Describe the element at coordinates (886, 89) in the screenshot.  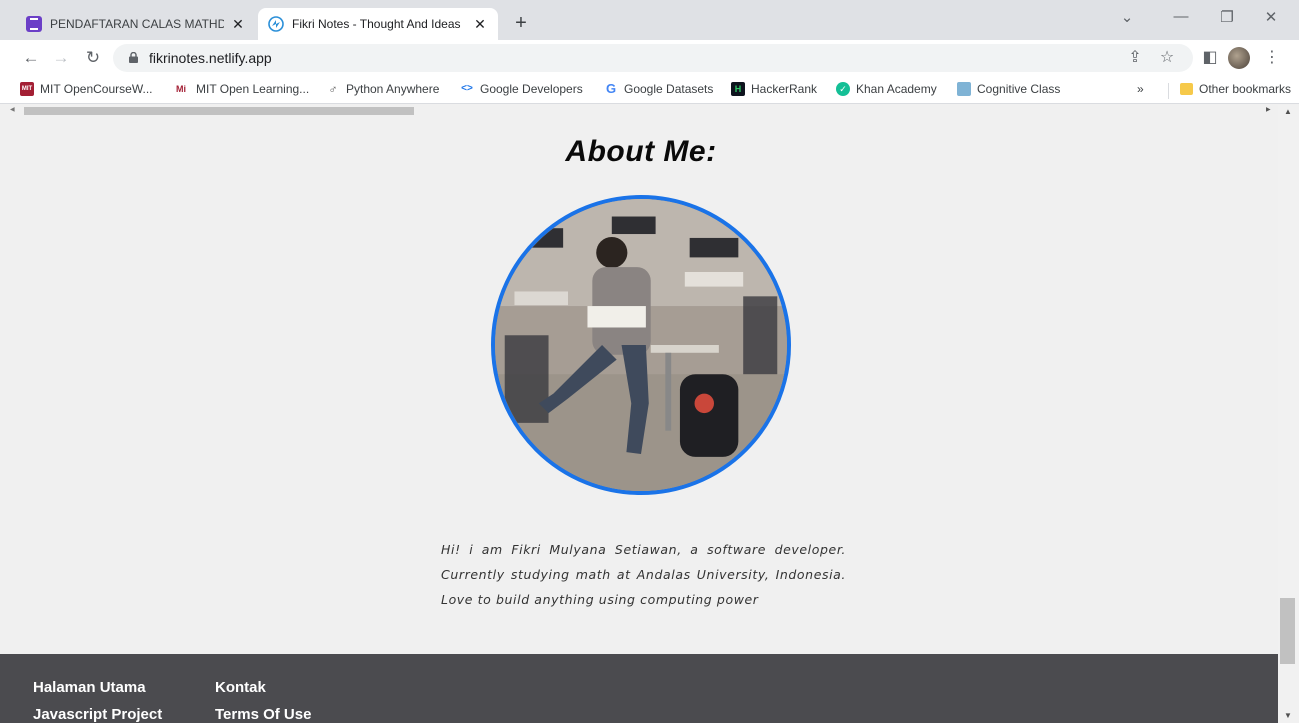
I see `bookmark-khan-academy: ✓ Khan Academy` at that location.